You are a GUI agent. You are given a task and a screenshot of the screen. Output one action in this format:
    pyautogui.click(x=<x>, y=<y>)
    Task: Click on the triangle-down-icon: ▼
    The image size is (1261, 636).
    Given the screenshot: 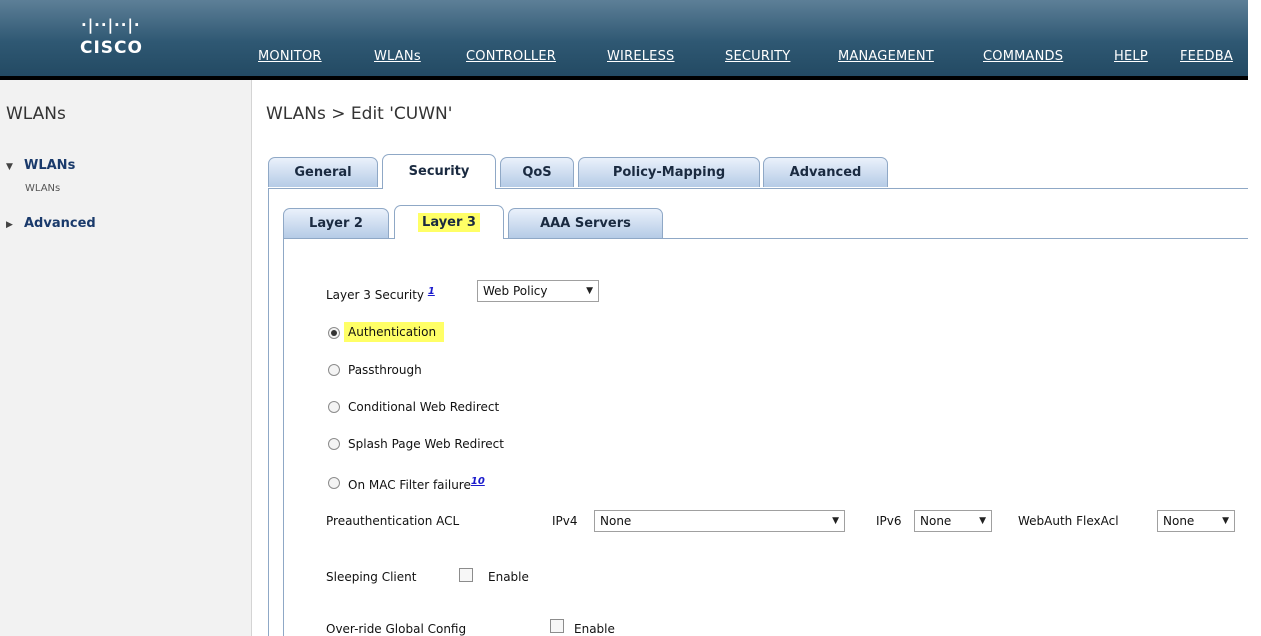 What is the action you would take?
    pyautogui.click(x=9, y=167)
    